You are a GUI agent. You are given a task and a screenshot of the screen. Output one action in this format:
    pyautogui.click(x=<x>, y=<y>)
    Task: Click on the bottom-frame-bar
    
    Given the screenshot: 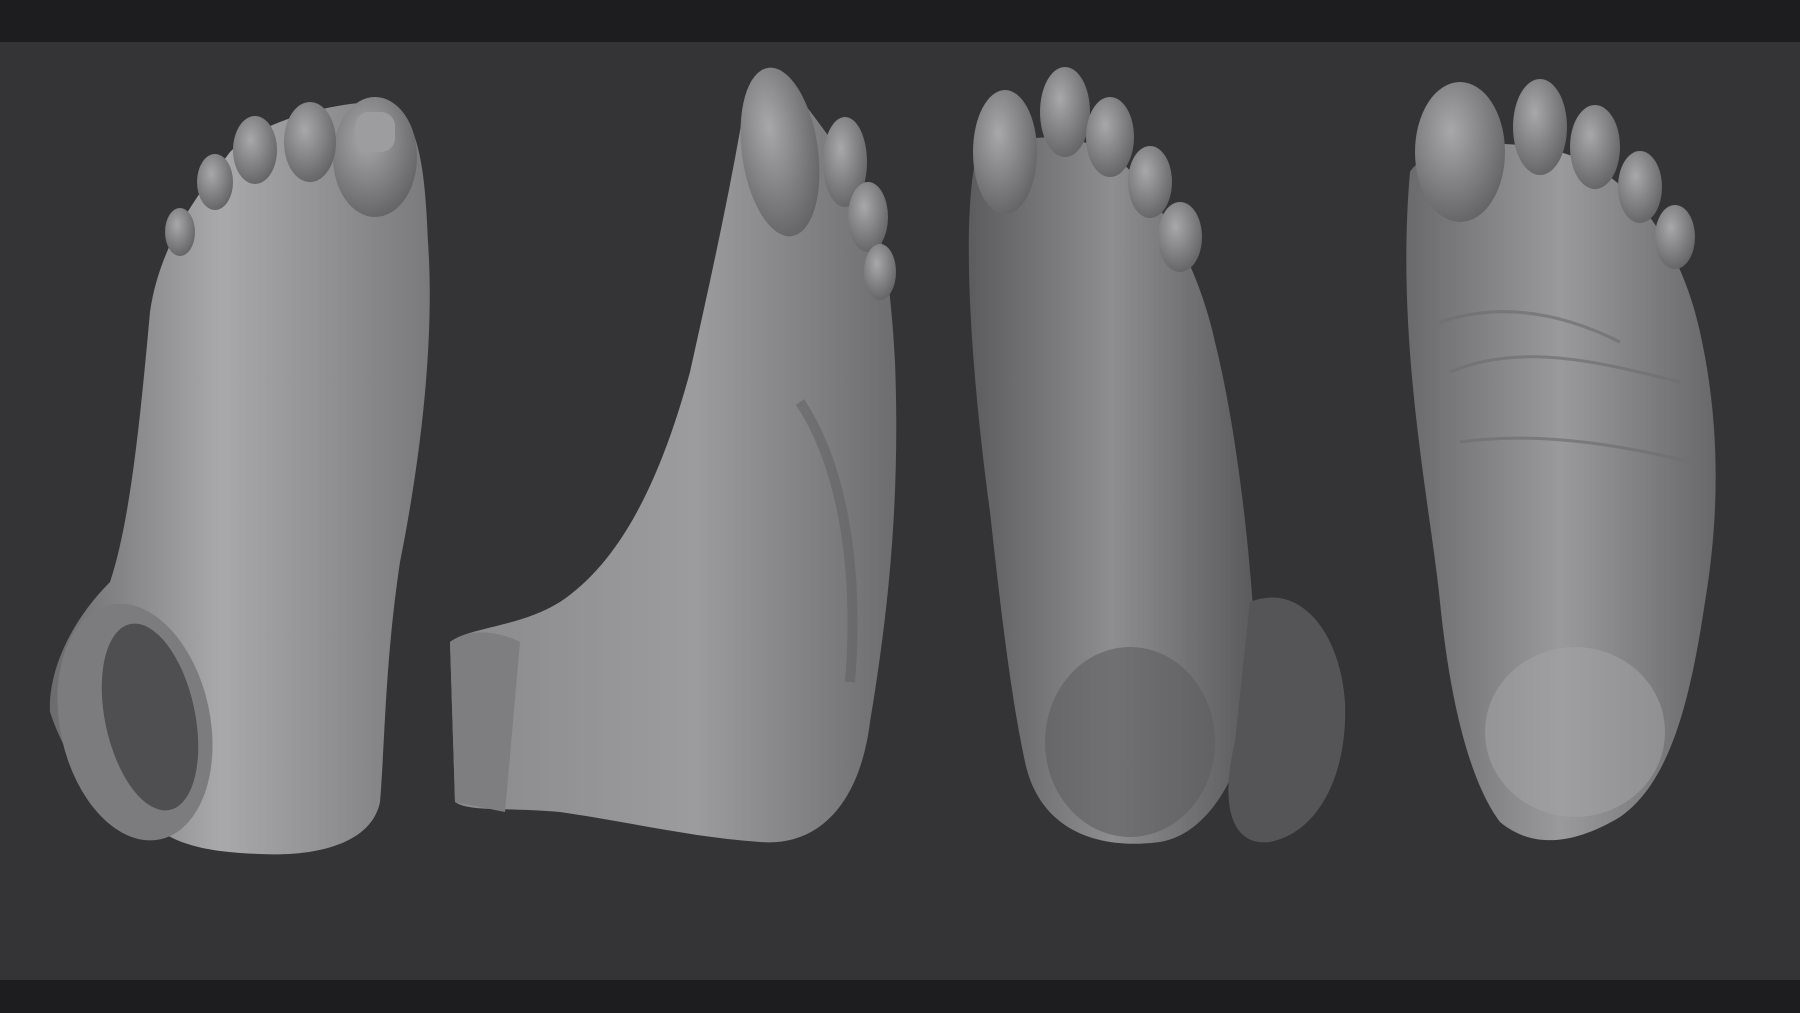 What is the action you would take?
    pyautogui.click(x=900, y=996)
    